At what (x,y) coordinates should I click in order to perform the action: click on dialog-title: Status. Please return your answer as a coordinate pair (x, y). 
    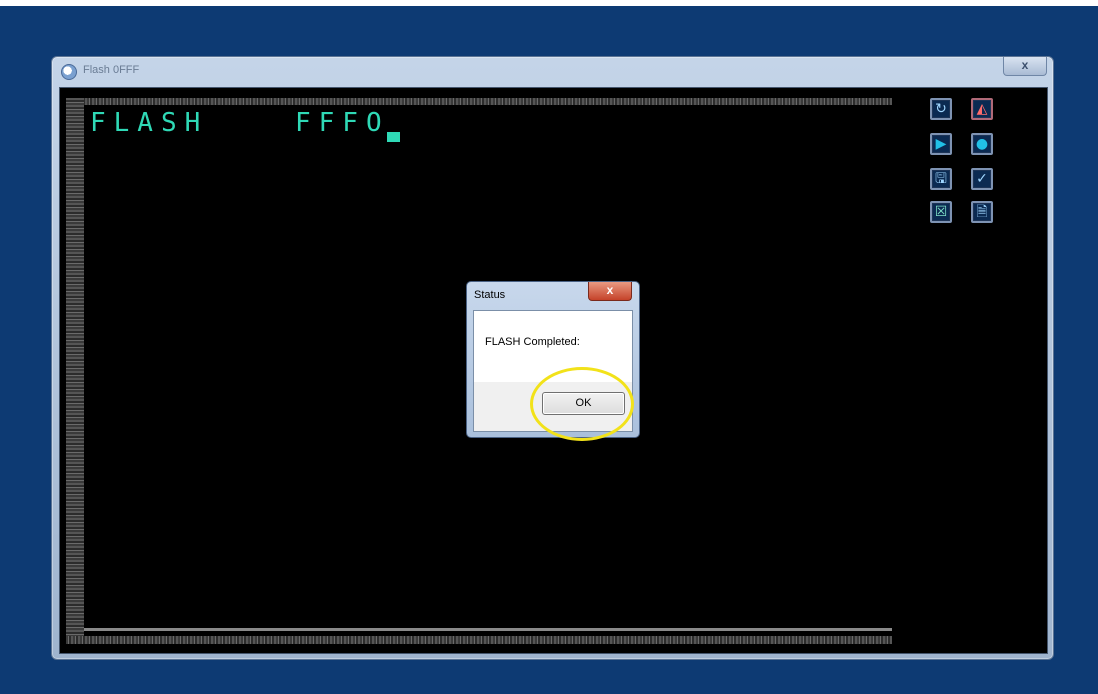
    Looking at the image, I should click on (490, 295).